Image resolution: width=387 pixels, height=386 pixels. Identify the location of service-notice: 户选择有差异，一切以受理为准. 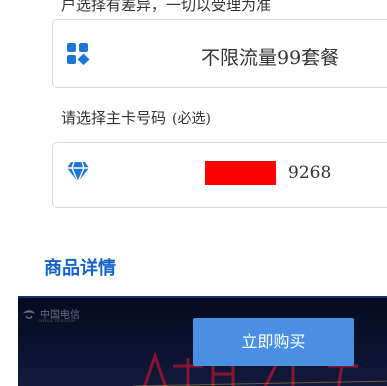
(166, 7).